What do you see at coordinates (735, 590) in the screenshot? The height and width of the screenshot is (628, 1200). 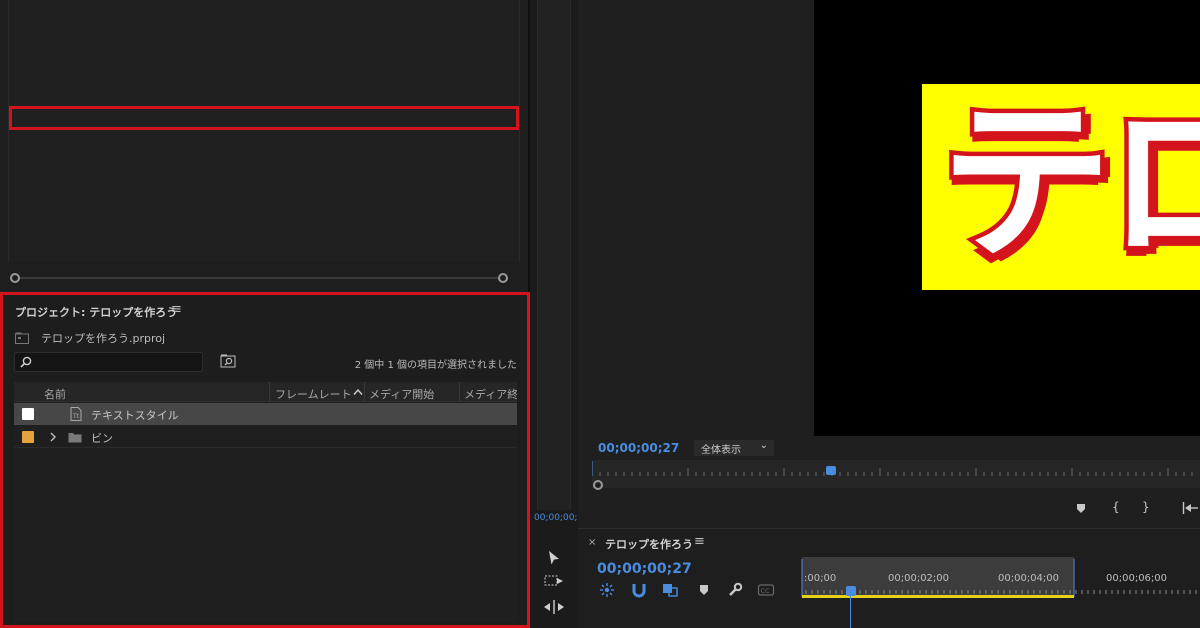 I see `wrench-icon` at bounding box center [735, 590].